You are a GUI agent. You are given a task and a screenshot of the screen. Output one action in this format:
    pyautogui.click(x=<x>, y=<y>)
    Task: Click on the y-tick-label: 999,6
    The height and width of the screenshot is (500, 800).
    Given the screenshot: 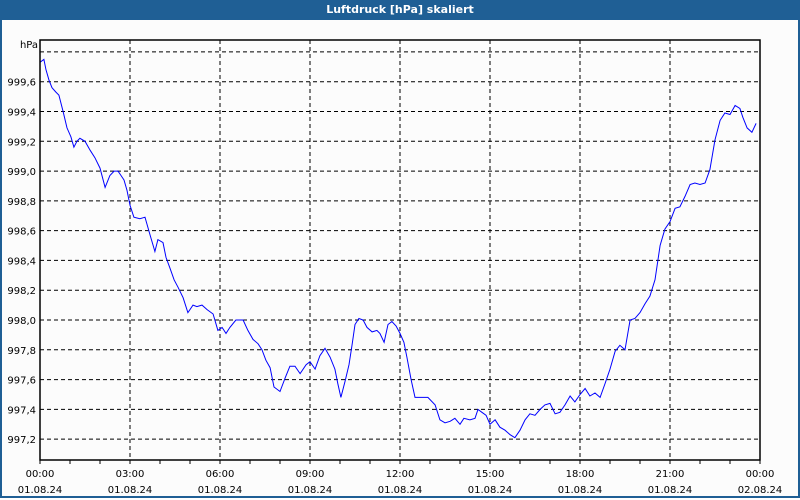 What is the action you would take?
    pyautogui.click(x=21, y=83)
    